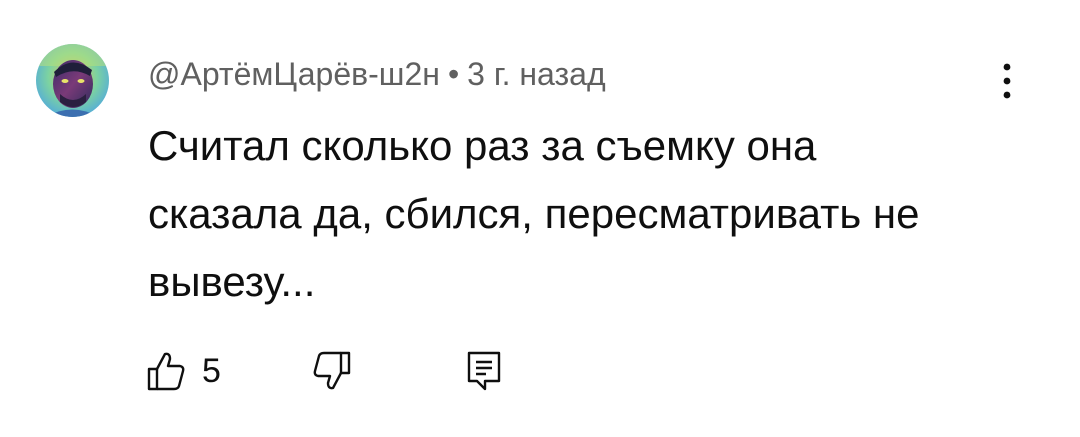 The image size is (1080, 437). Describe the element at coordinates (536, 74) in the screenshot. I see `comment-time: 3 г. назад` at that location.